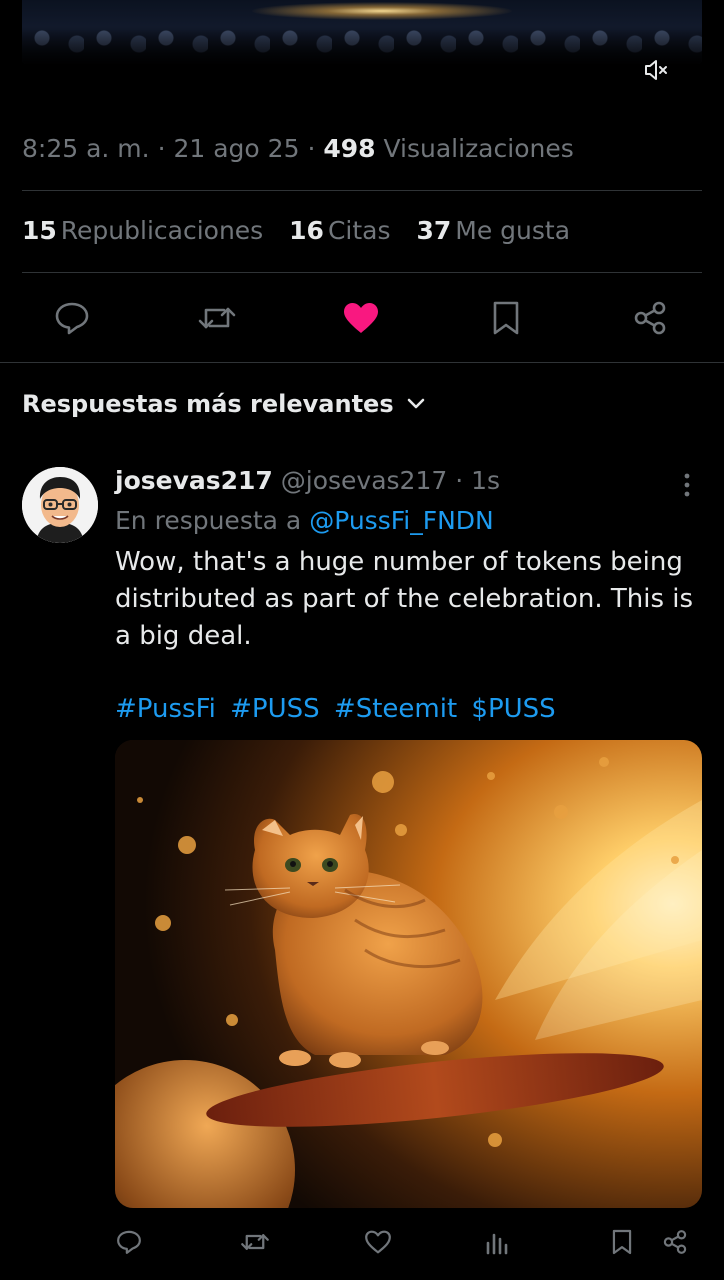  What do you see at coordinates (236, 148) in the screenshot?
I see `tweet-date: 21 ago 25` at bounding box center [236, 148].